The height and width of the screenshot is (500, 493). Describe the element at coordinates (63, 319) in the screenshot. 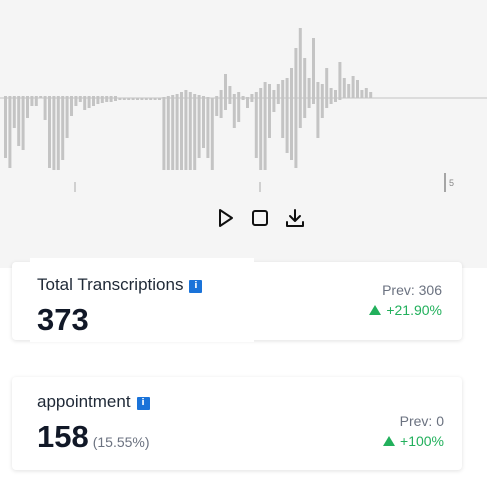

I see `card-value: 373` at that location.